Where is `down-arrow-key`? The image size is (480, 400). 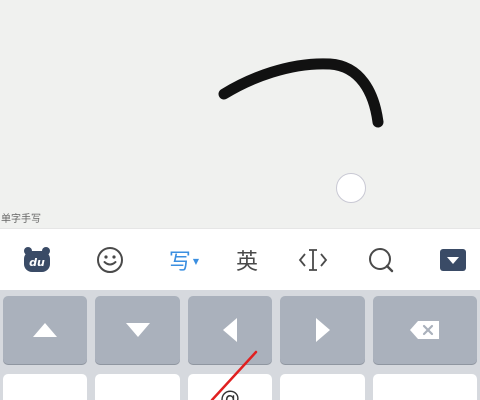
down-arrow-key is located at coordinates (137, 330).